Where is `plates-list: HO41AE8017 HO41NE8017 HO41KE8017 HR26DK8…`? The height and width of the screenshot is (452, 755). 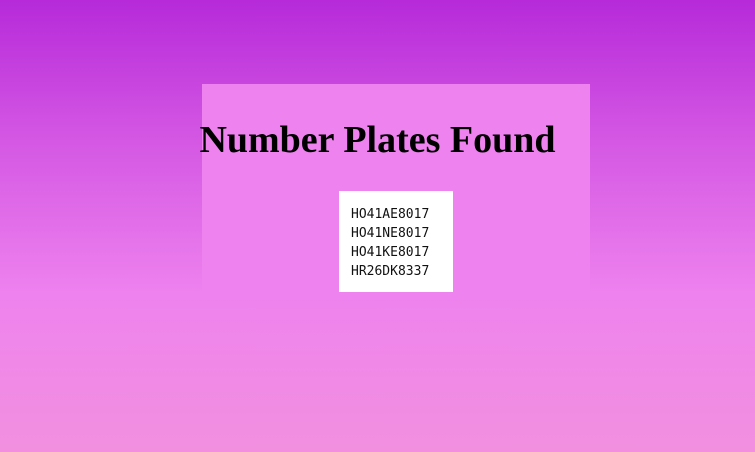 plates-list: HO41AE8017 HO41NE8017 HO41KE8017 HR26DK8… is located at coordinates (396, 241).